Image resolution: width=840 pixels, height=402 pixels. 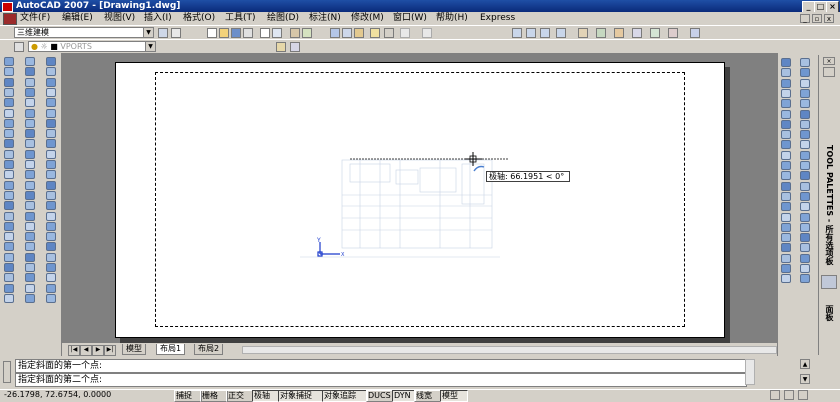 I want to click on horizontal-scrollbar, so click(x=509, y=350).